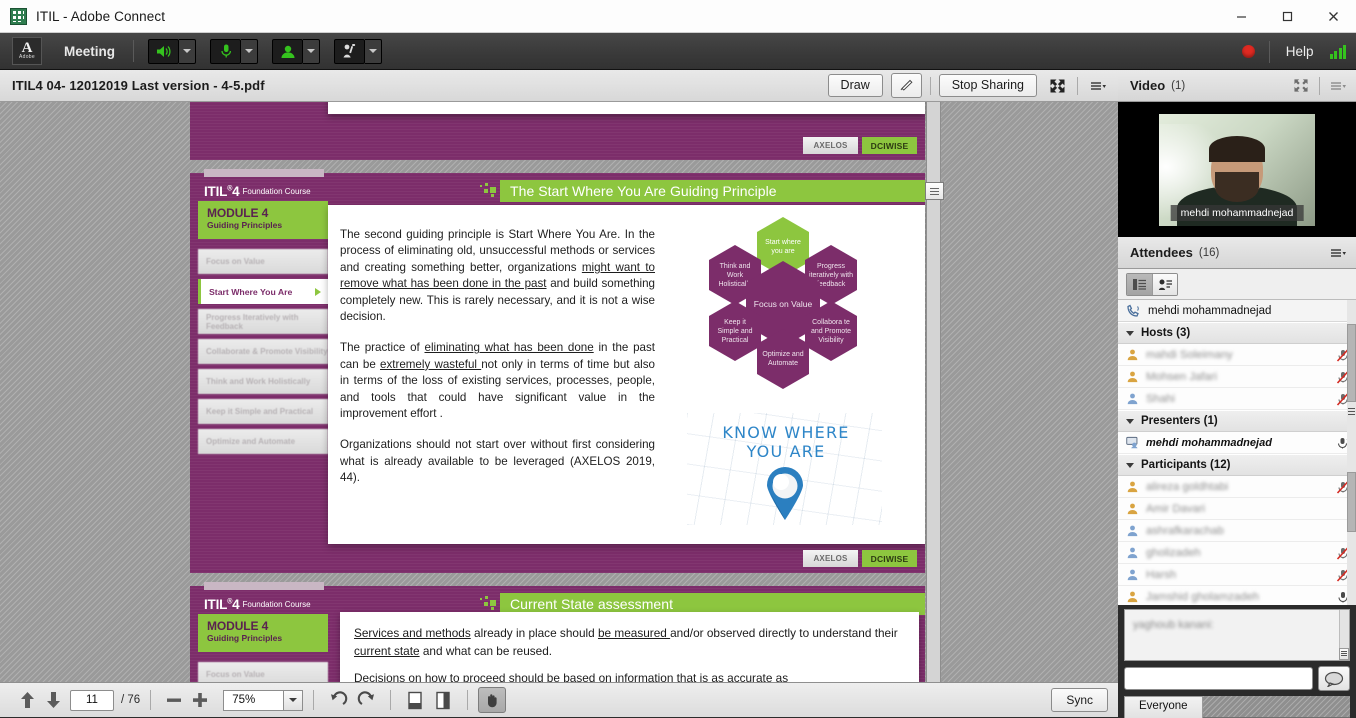  Describe the element at coordinates (1237, 333) in the screenshot. I see `attendees-group-hosts: Hosts (3)` at that location.